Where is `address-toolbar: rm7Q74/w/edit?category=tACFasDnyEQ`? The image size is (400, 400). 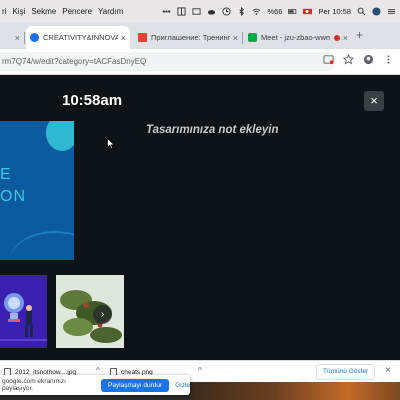 address-toolbar: rm7Q74/w/edit?category=tACFasDnyEQ is located at coordinates (200, 62).